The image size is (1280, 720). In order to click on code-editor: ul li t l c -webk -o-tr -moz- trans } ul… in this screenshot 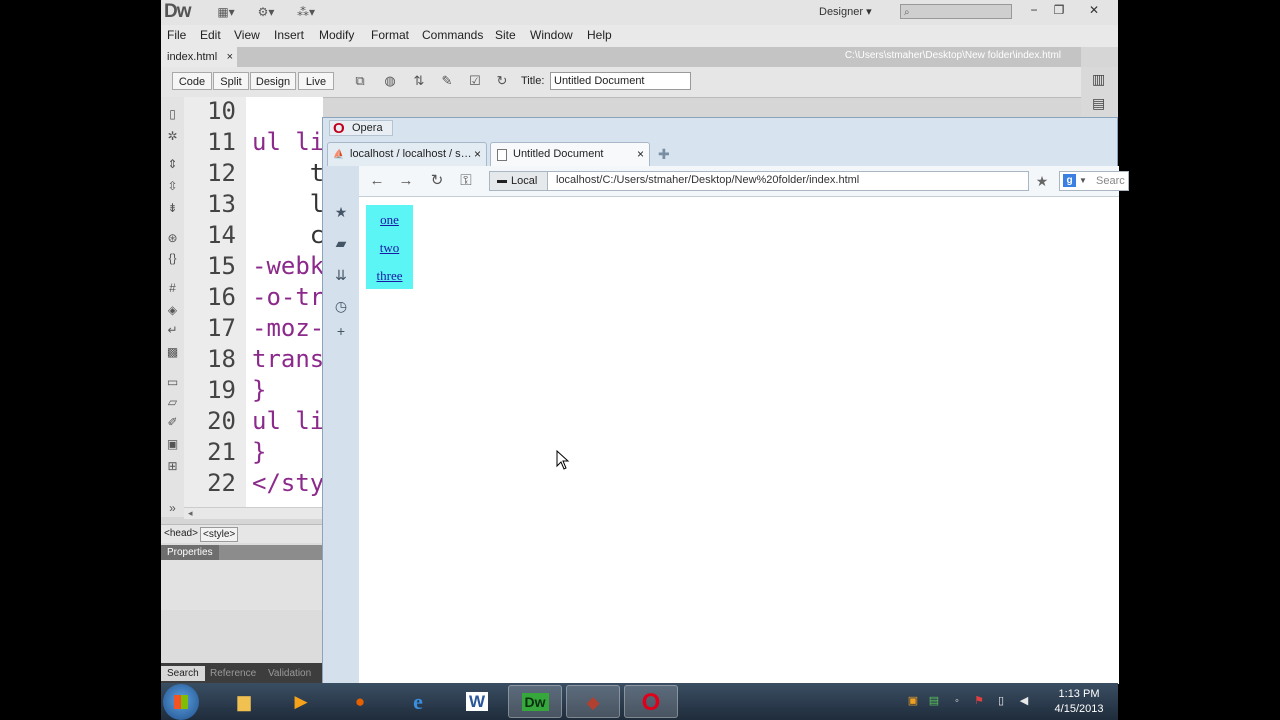, I will do `click(284, 307)`.